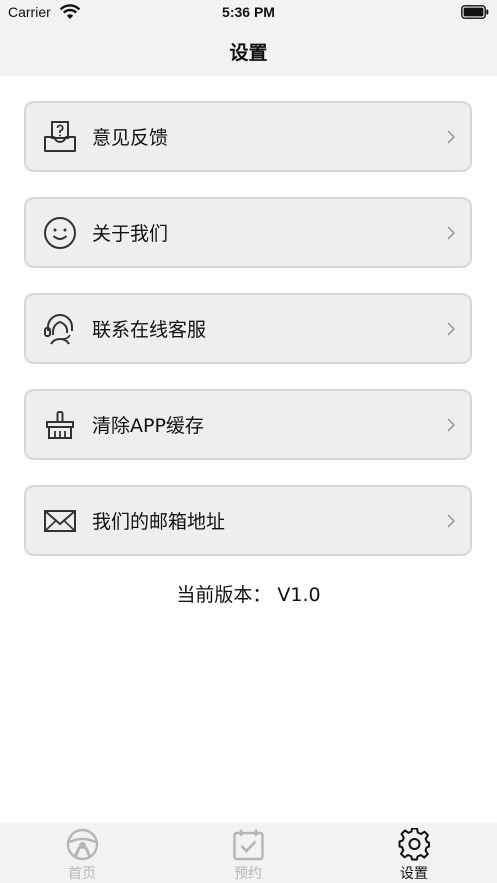 The width and height of the screenshot is (497, 883). What do you see at coordinates (248, 595) in the screenshot?
I see `version-label: 当前版本： V1.0` at bounding box center [248, 595].